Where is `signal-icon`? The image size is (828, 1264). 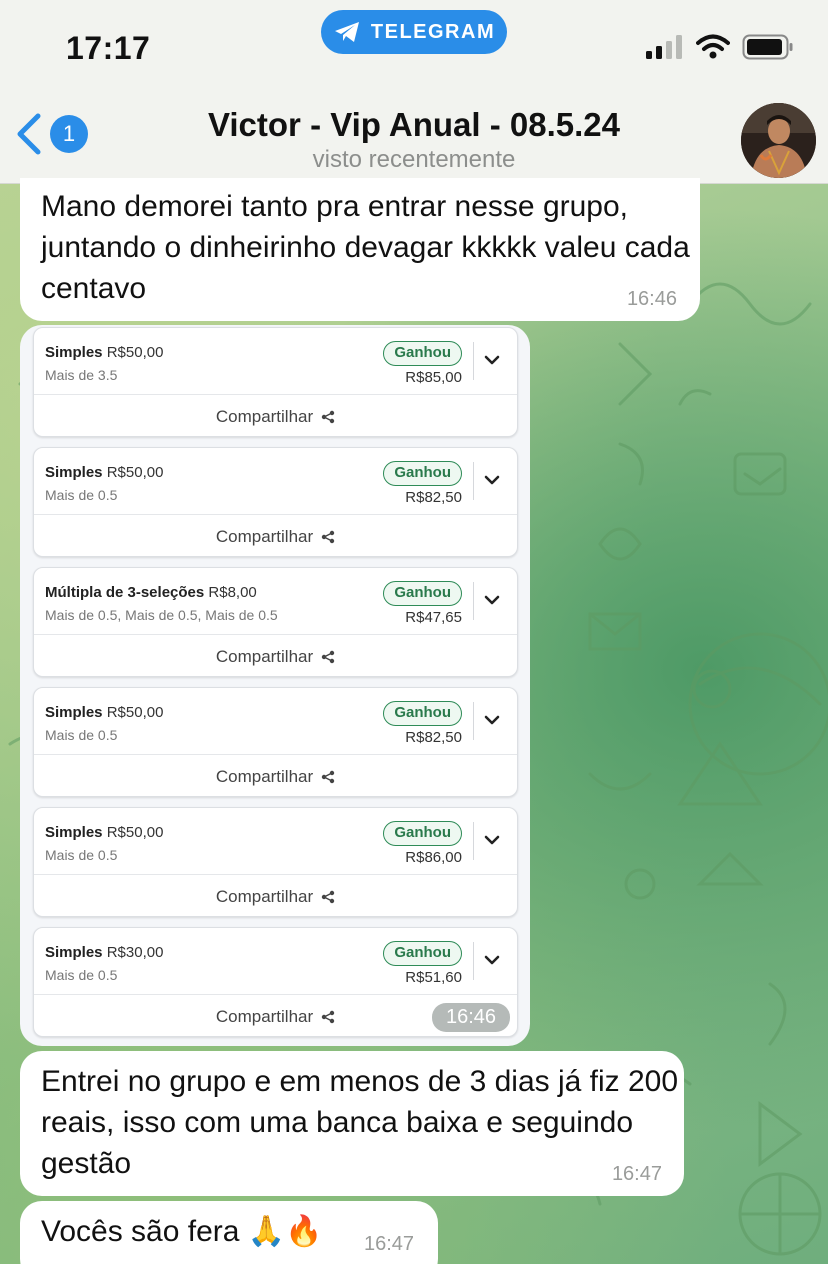
signal-icon is located at coordinates (664, 47).